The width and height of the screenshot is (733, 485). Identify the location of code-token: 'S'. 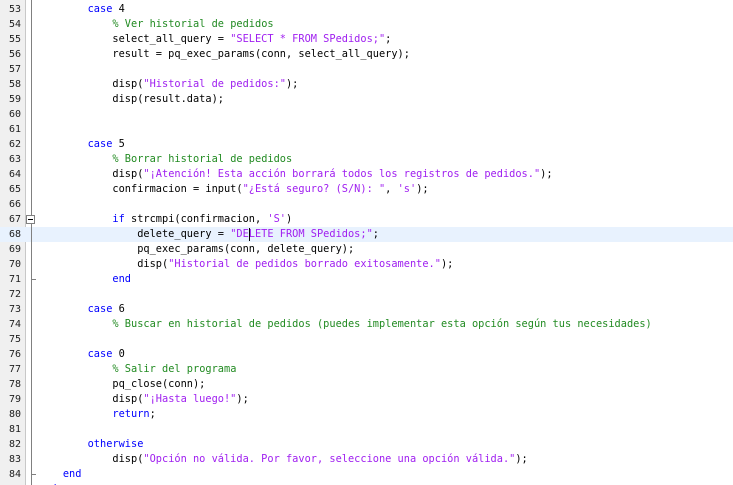
(277, 219).